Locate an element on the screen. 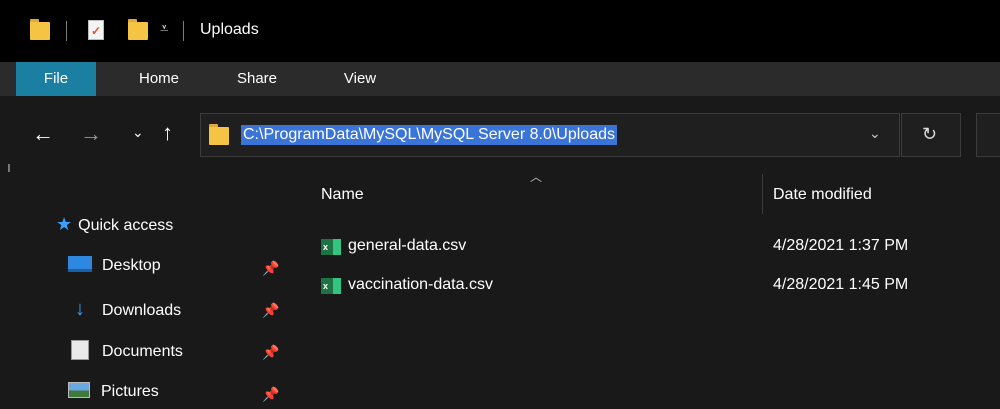 The image size is (1000, 409). sidebar-item-pictures: Pictures is located at coordinates (113, 391).